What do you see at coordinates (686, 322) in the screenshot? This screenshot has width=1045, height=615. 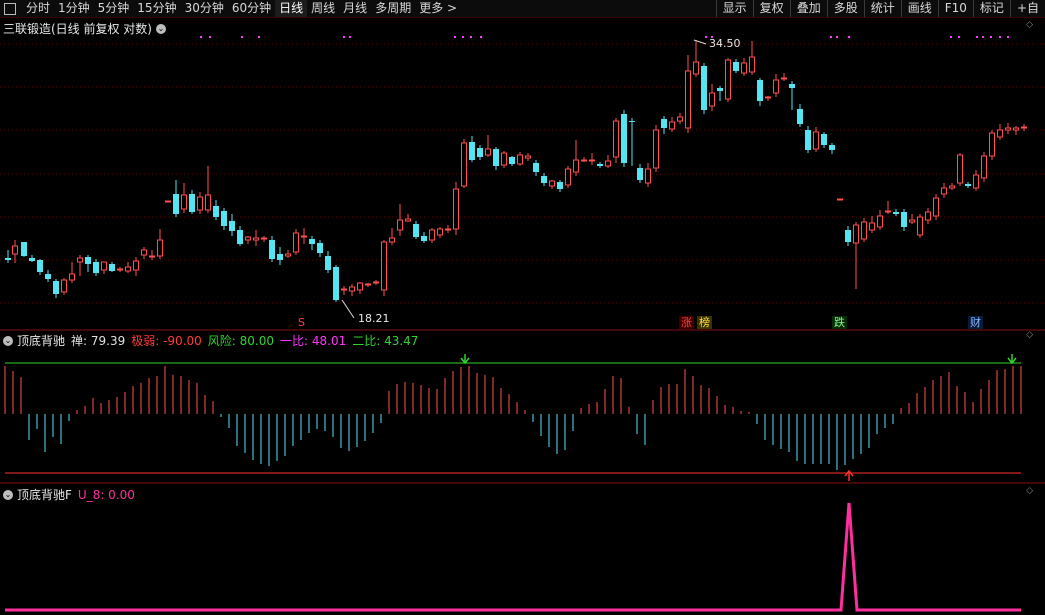 I see `event-tag-zhang: 涨` at bounding box center [686, 322].